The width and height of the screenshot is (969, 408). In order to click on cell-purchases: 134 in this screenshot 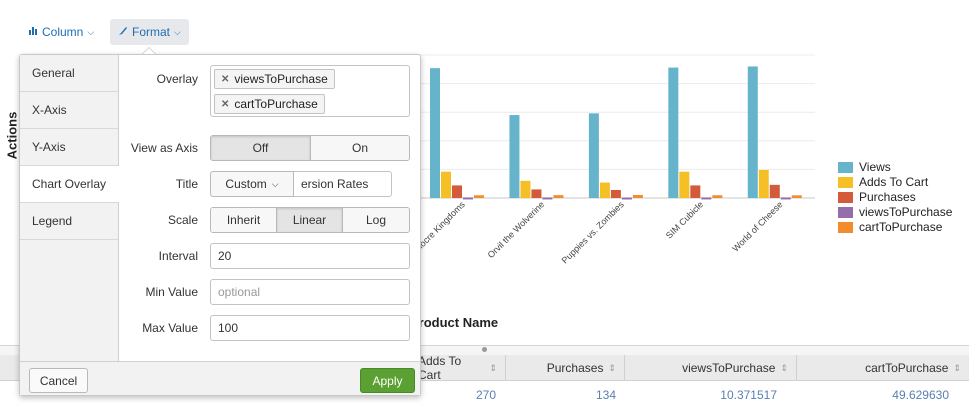, I will do `click(565, 394)`.